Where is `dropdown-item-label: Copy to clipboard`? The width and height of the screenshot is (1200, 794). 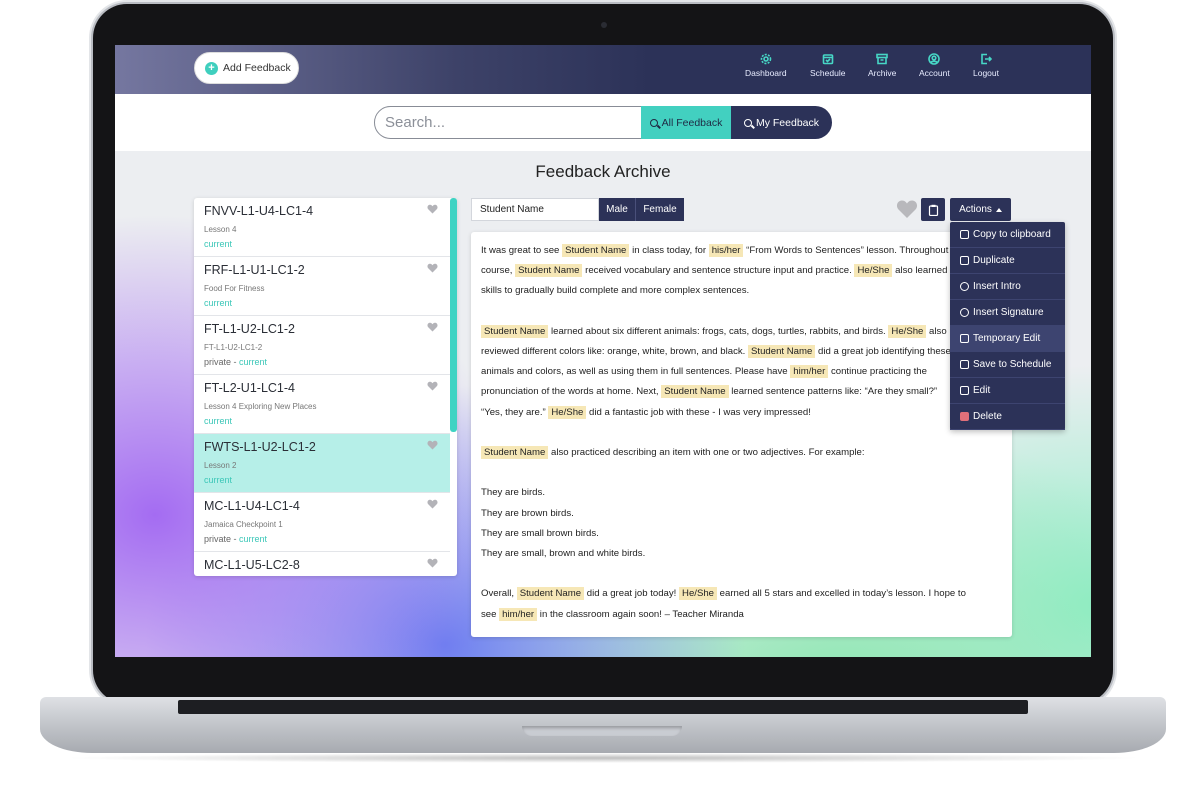
dropdown-item-label: Copy to clipboard is located at coordinates (1012, 234).